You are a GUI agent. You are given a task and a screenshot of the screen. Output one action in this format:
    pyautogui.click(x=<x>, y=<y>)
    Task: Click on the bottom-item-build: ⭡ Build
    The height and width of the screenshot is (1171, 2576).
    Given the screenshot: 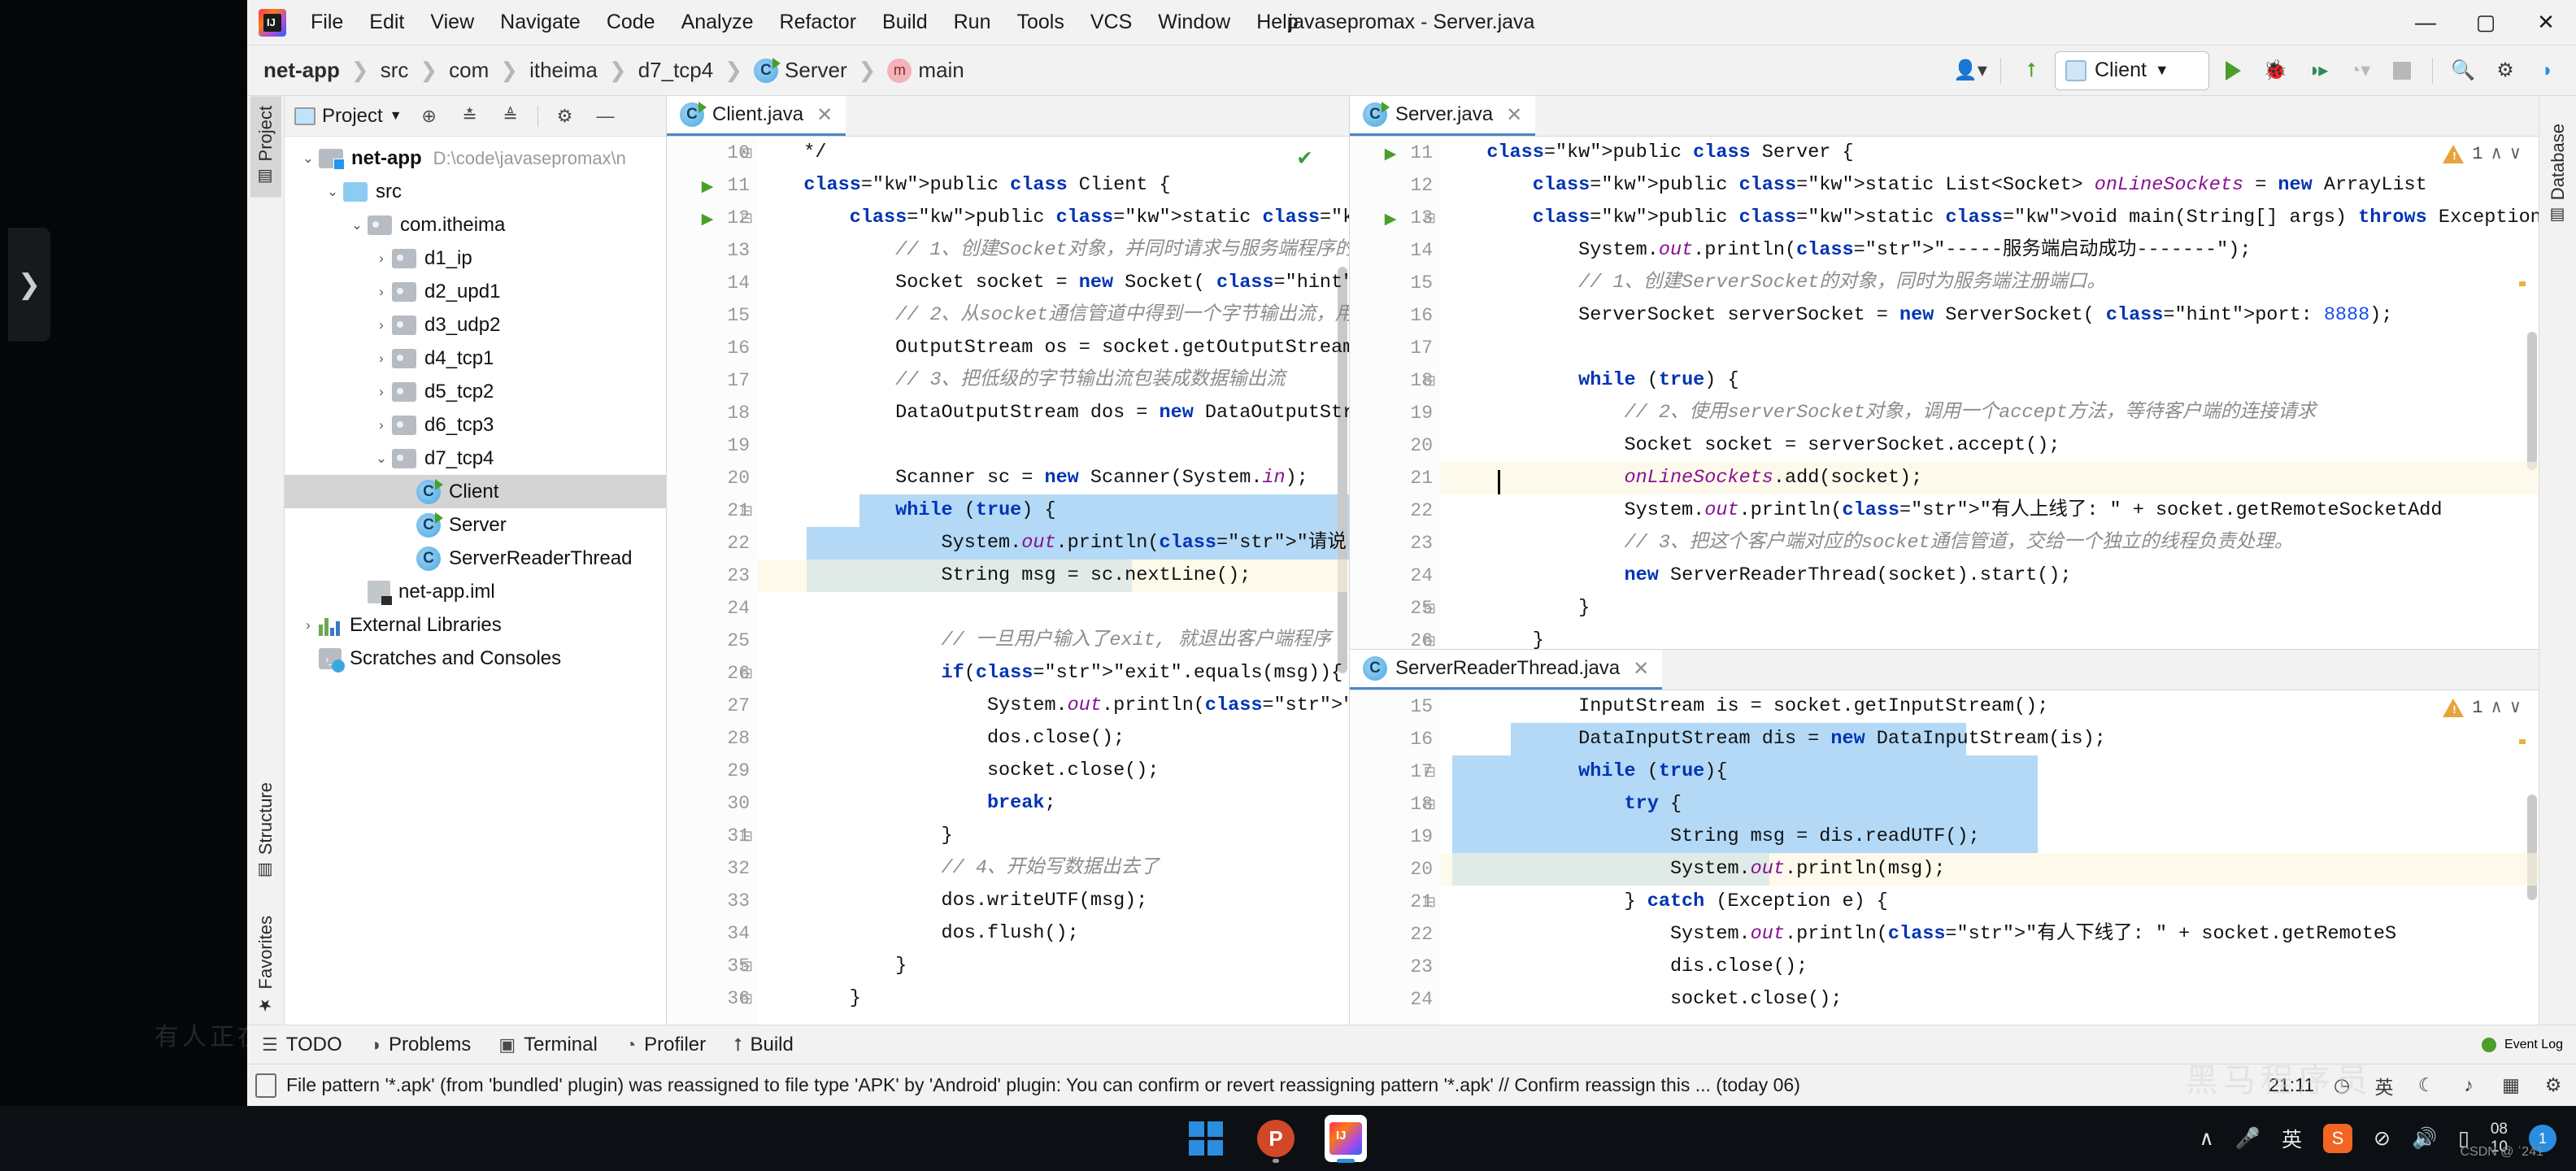 What is the action you would take?
    pyautogui.click(x=764, y=1045)
    